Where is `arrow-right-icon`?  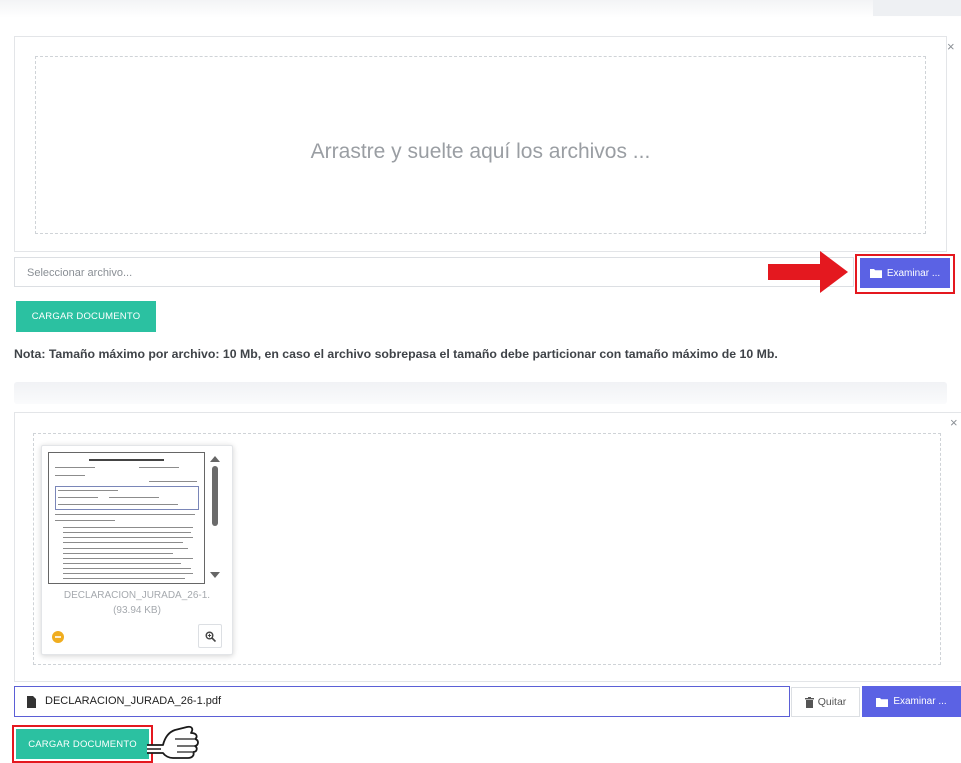 arrow-right-icon is located at coordinates (808, 272).